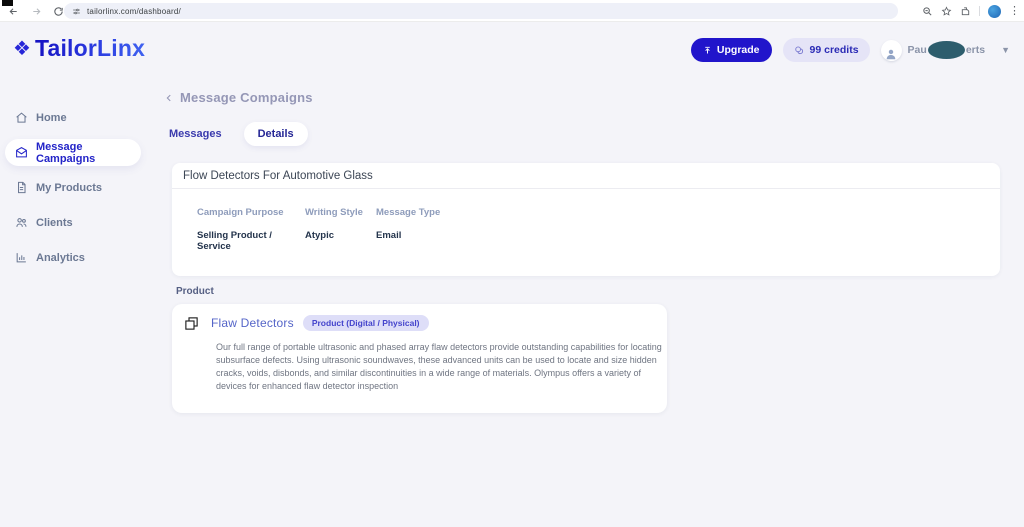 This screenshot has height=527, width=1024. Describe the element at coordinates (389, 235) in the screenshot. I see `field-value: Email` at that location.